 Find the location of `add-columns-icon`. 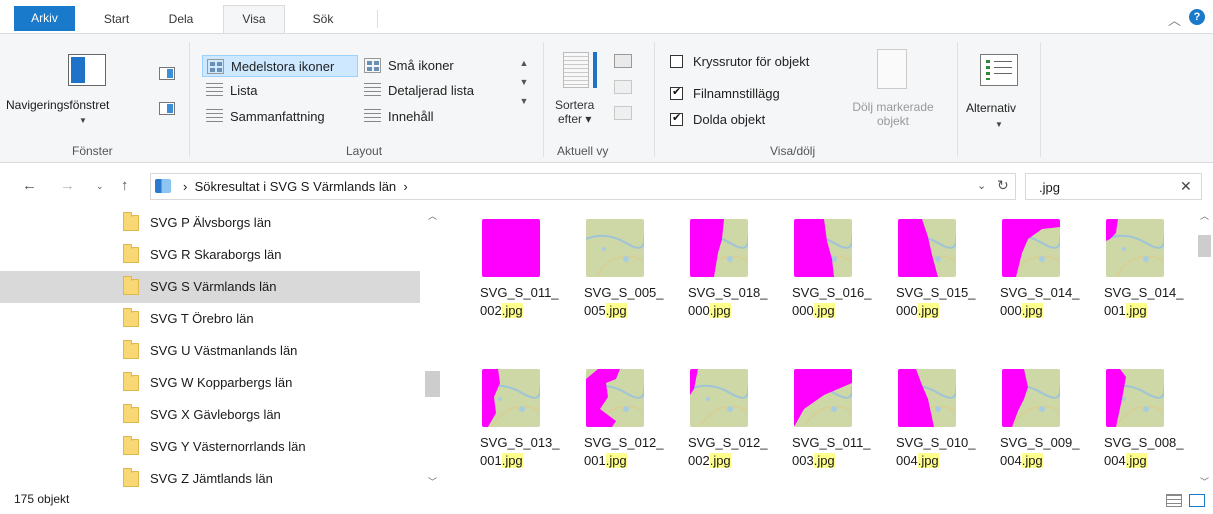

add-columns-icon is located at coordinates (623, 87).